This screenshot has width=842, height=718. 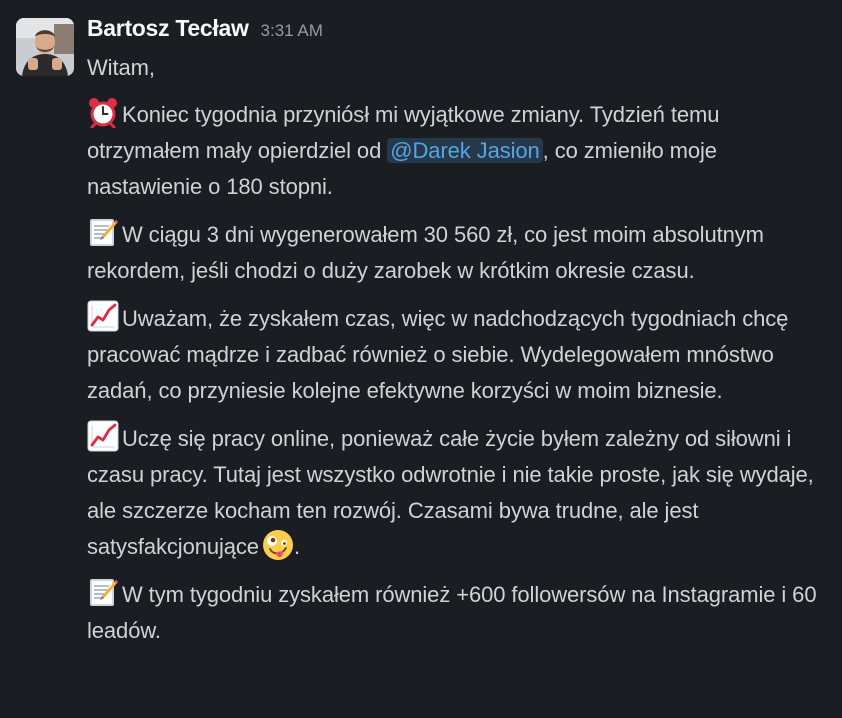 What do you see at coordinates (278, 545) in the screenshot?
I see `zany-face-emoji` at bounding box center [278, 545].